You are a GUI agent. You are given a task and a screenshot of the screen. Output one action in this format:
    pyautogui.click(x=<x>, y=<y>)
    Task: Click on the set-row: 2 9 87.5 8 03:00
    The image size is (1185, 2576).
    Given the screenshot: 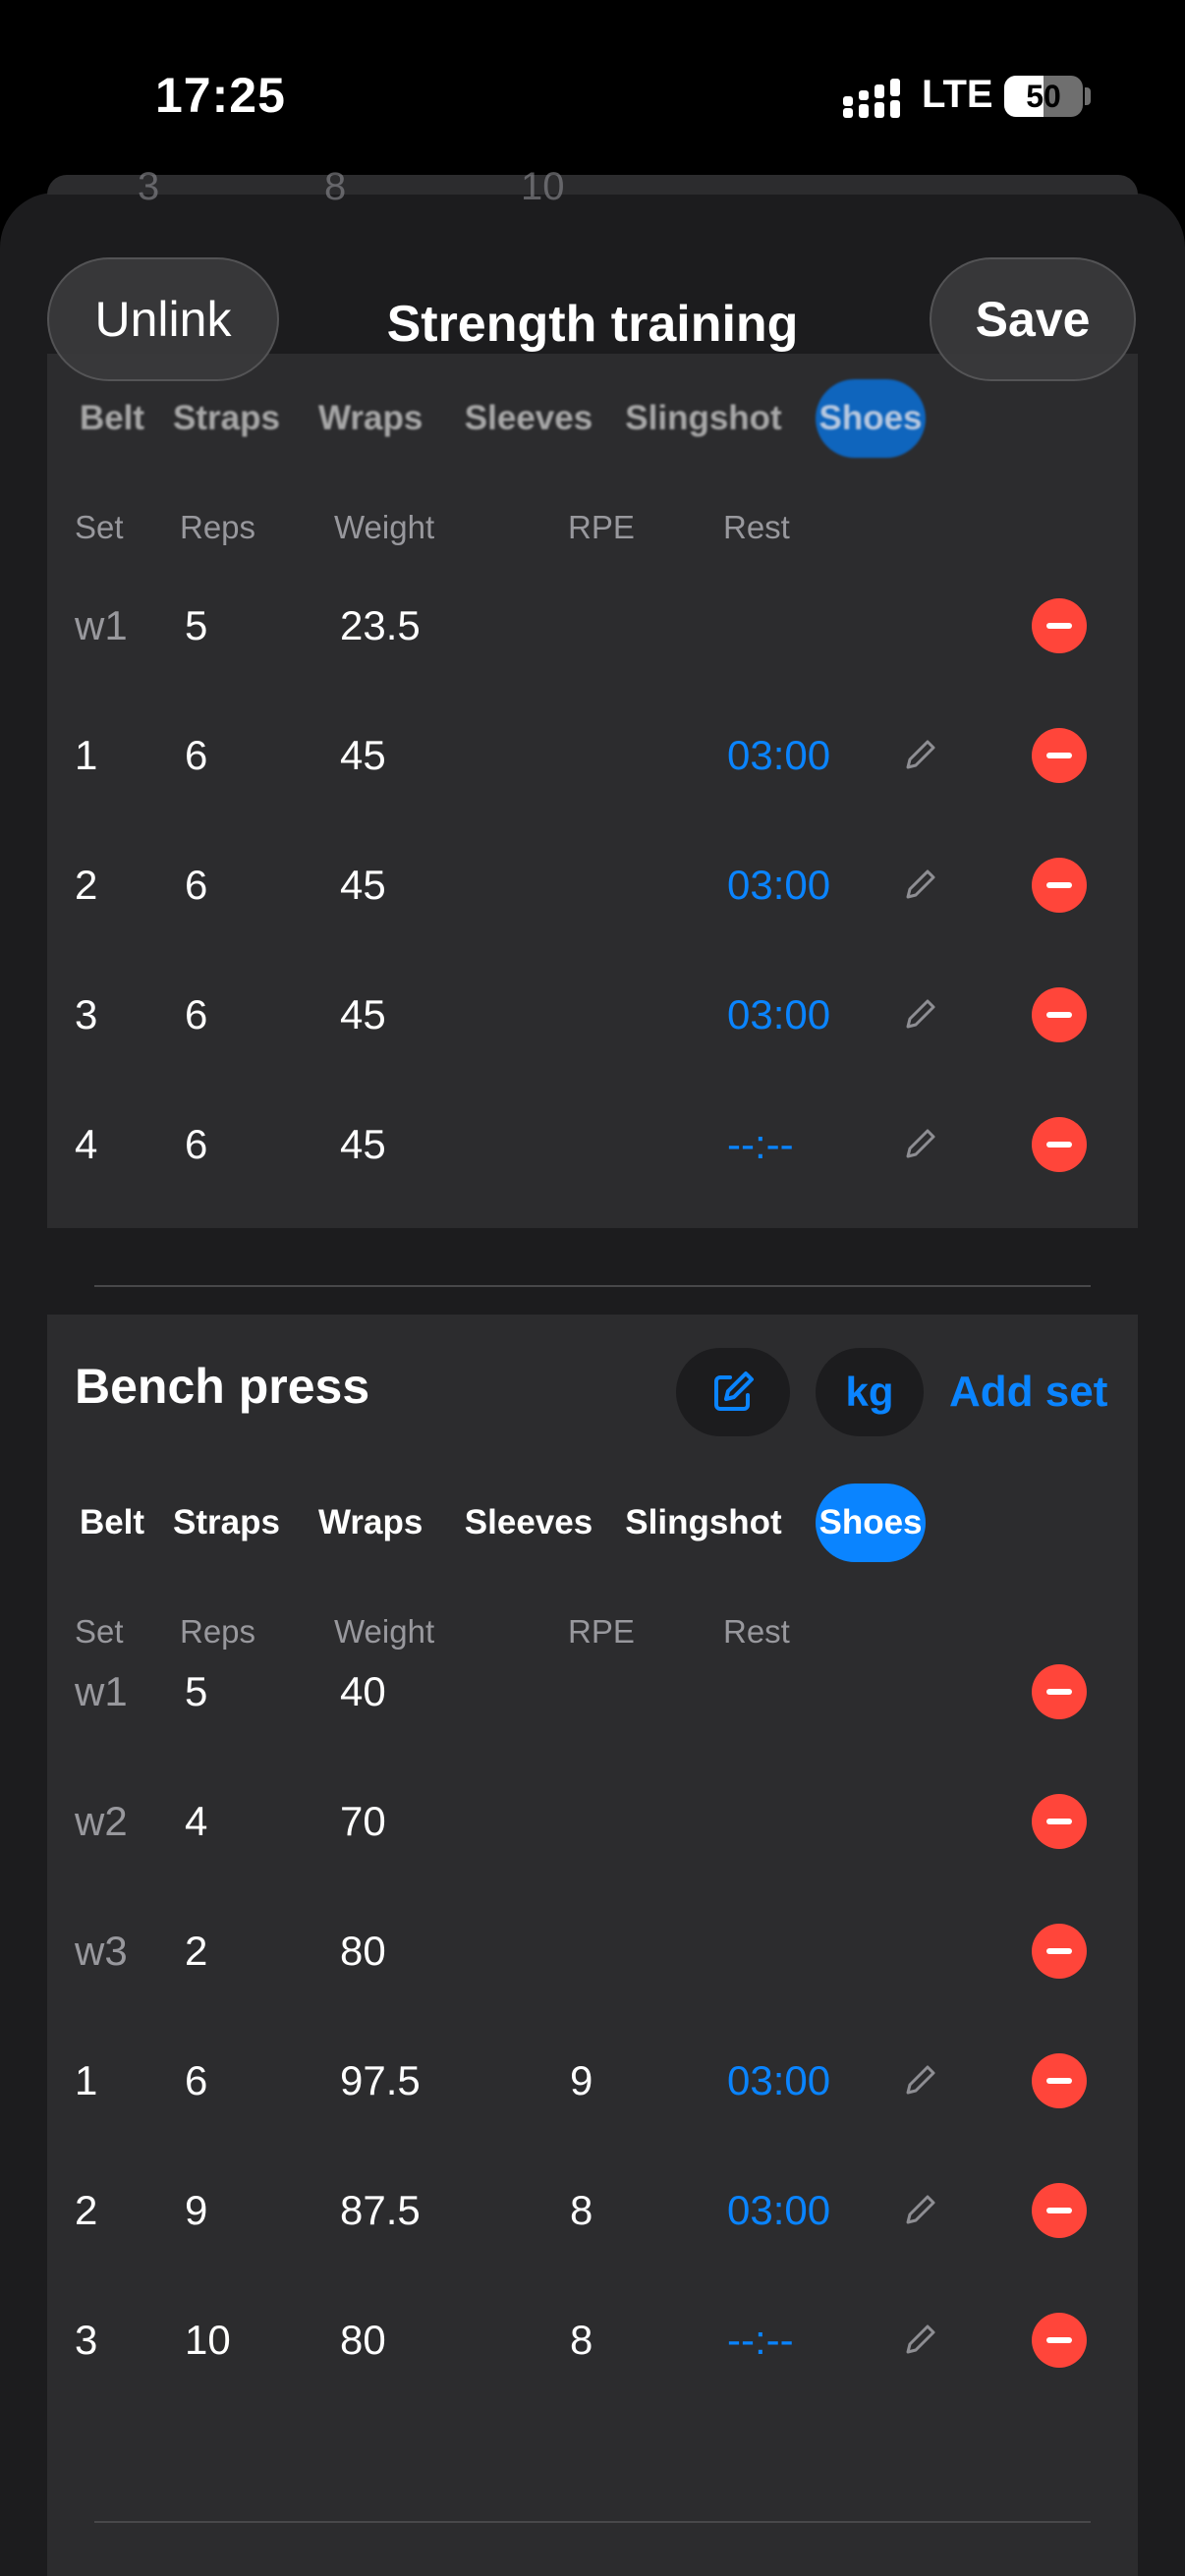 What is the action you would take?
    pyautogui.click(x=592, y=2210)
    